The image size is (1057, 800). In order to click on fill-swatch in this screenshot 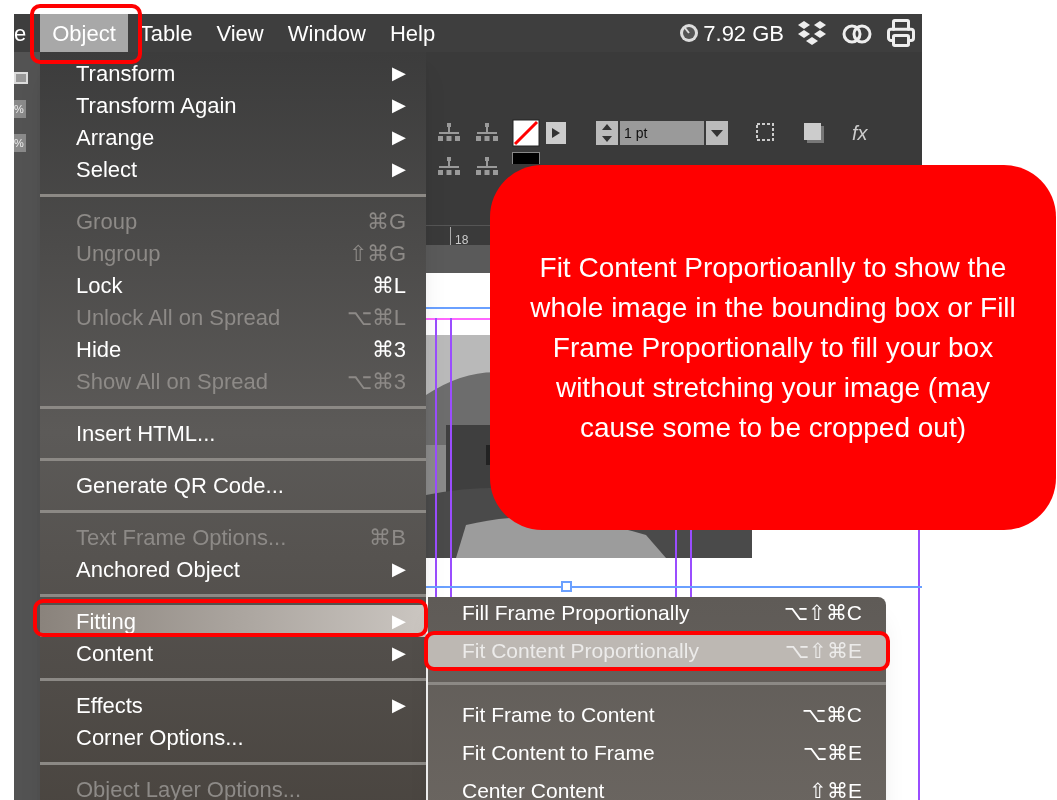, I will do `click(526, 158)`.